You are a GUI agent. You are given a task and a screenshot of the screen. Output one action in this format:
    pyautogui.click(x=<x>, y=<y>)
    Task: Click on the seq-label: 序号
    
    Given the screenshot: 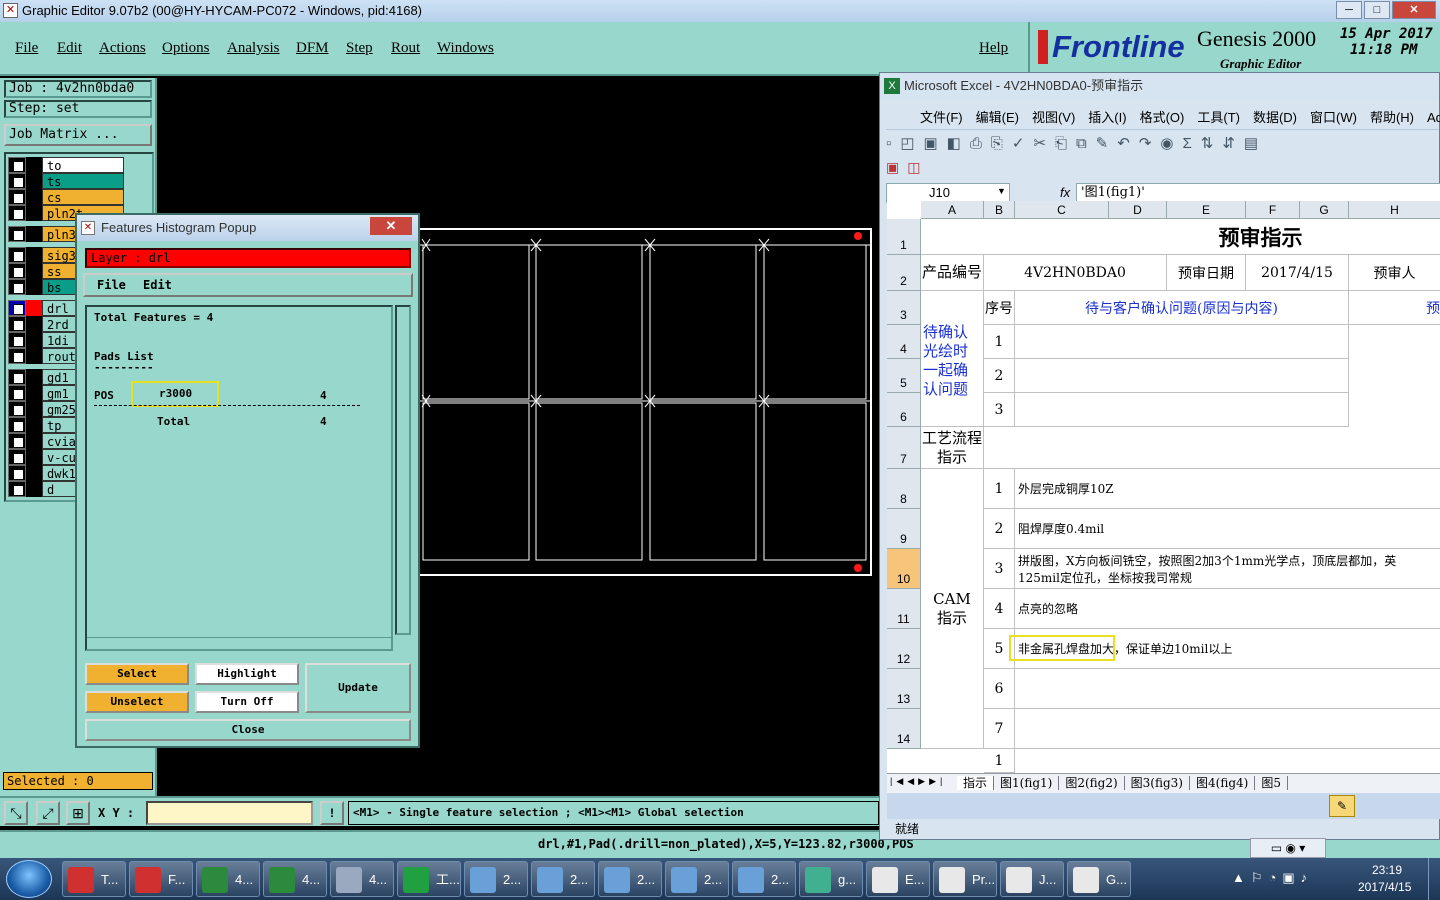 What is the action you would take?
    pyautogui.click(x=999, y=308)
    